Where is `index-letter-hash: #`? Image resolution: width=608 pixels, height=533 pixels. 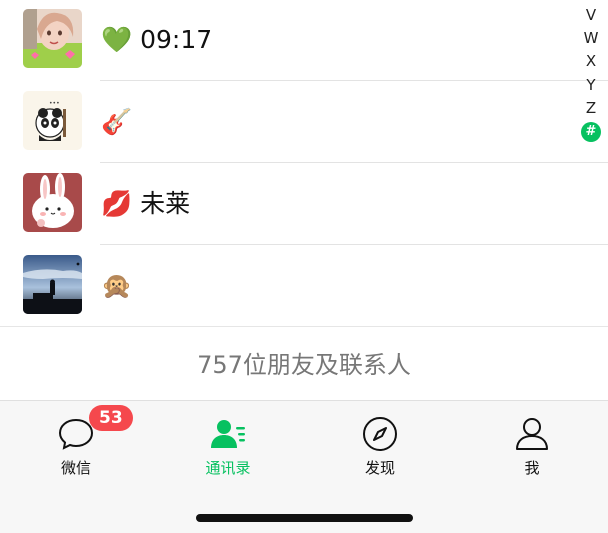
index-letter-hash: # is located at coordinates (591, 132).